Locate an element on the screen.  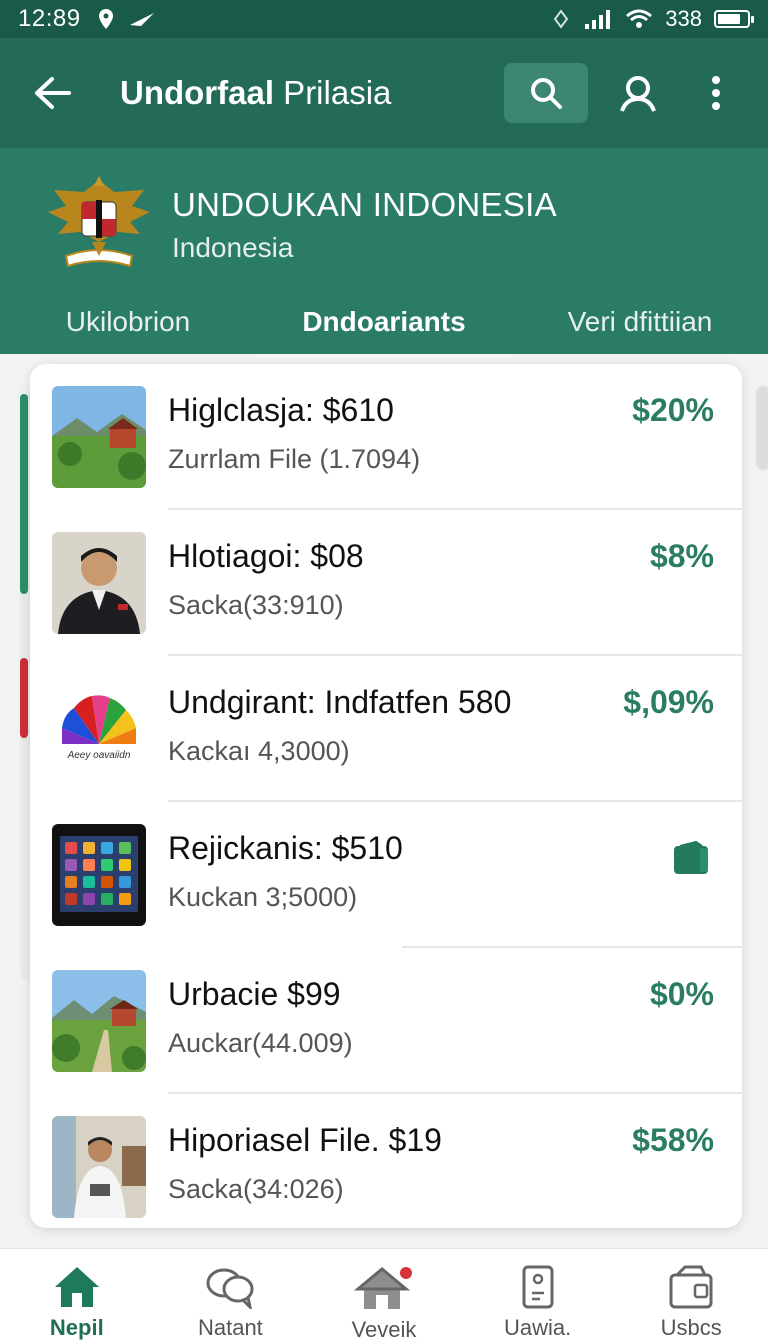
app-title-rest: Prilasia is located at coordinates (333, 92).